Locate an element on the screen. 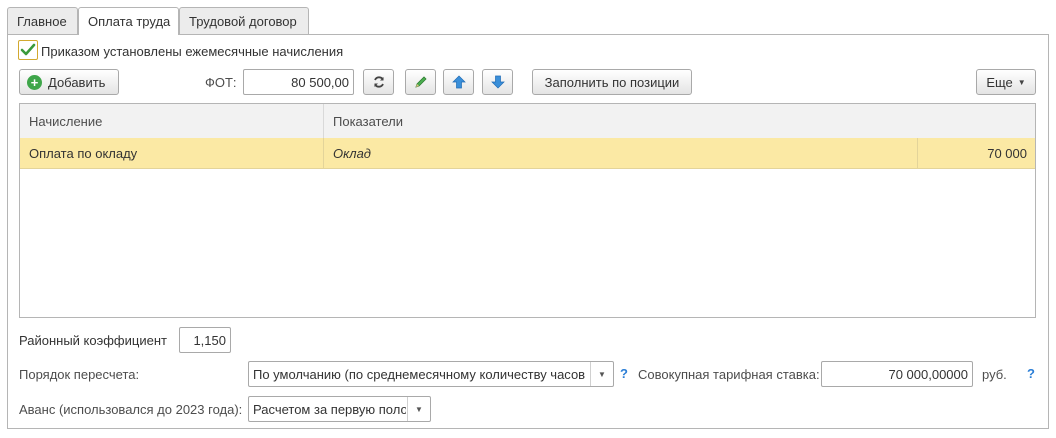 This screenshot has width=1056, height=438. more-button: Еще ▼ is located at coordinates (1006, 82).